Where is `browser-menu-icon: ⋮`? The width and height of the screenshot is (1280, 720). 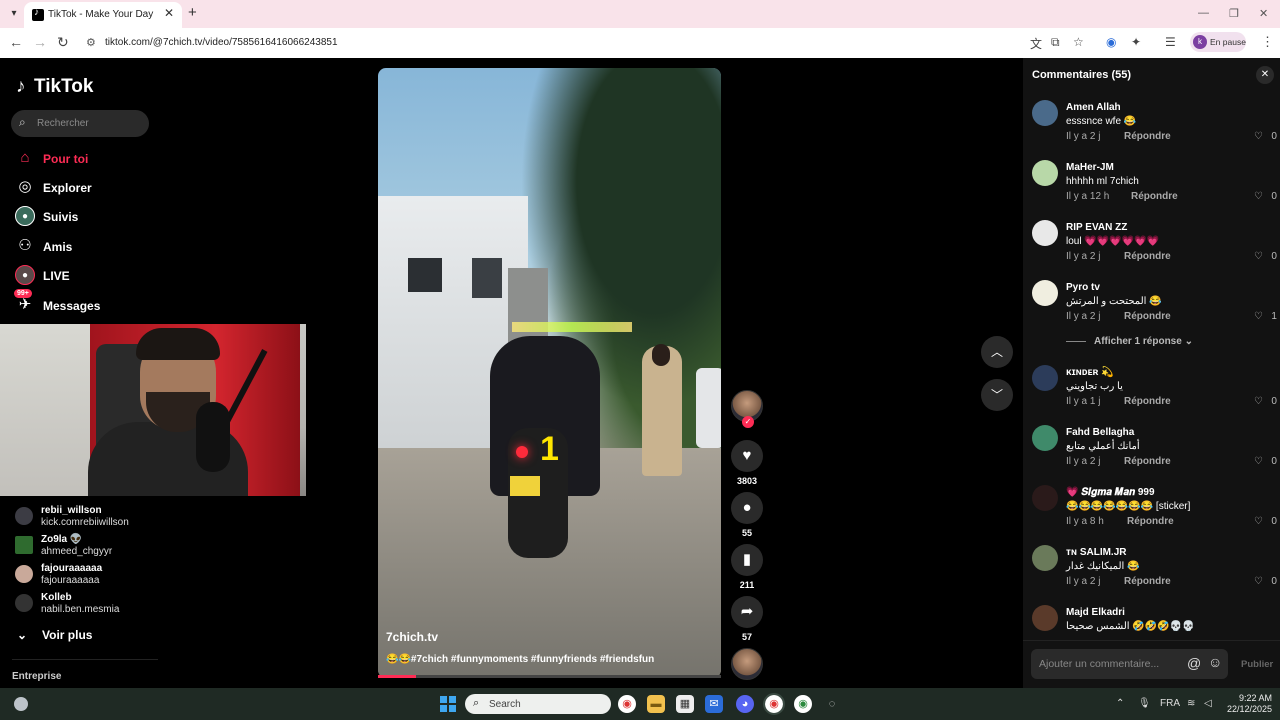 browser-menu-icon: ⋮ is located at coordinates (1267, 42).